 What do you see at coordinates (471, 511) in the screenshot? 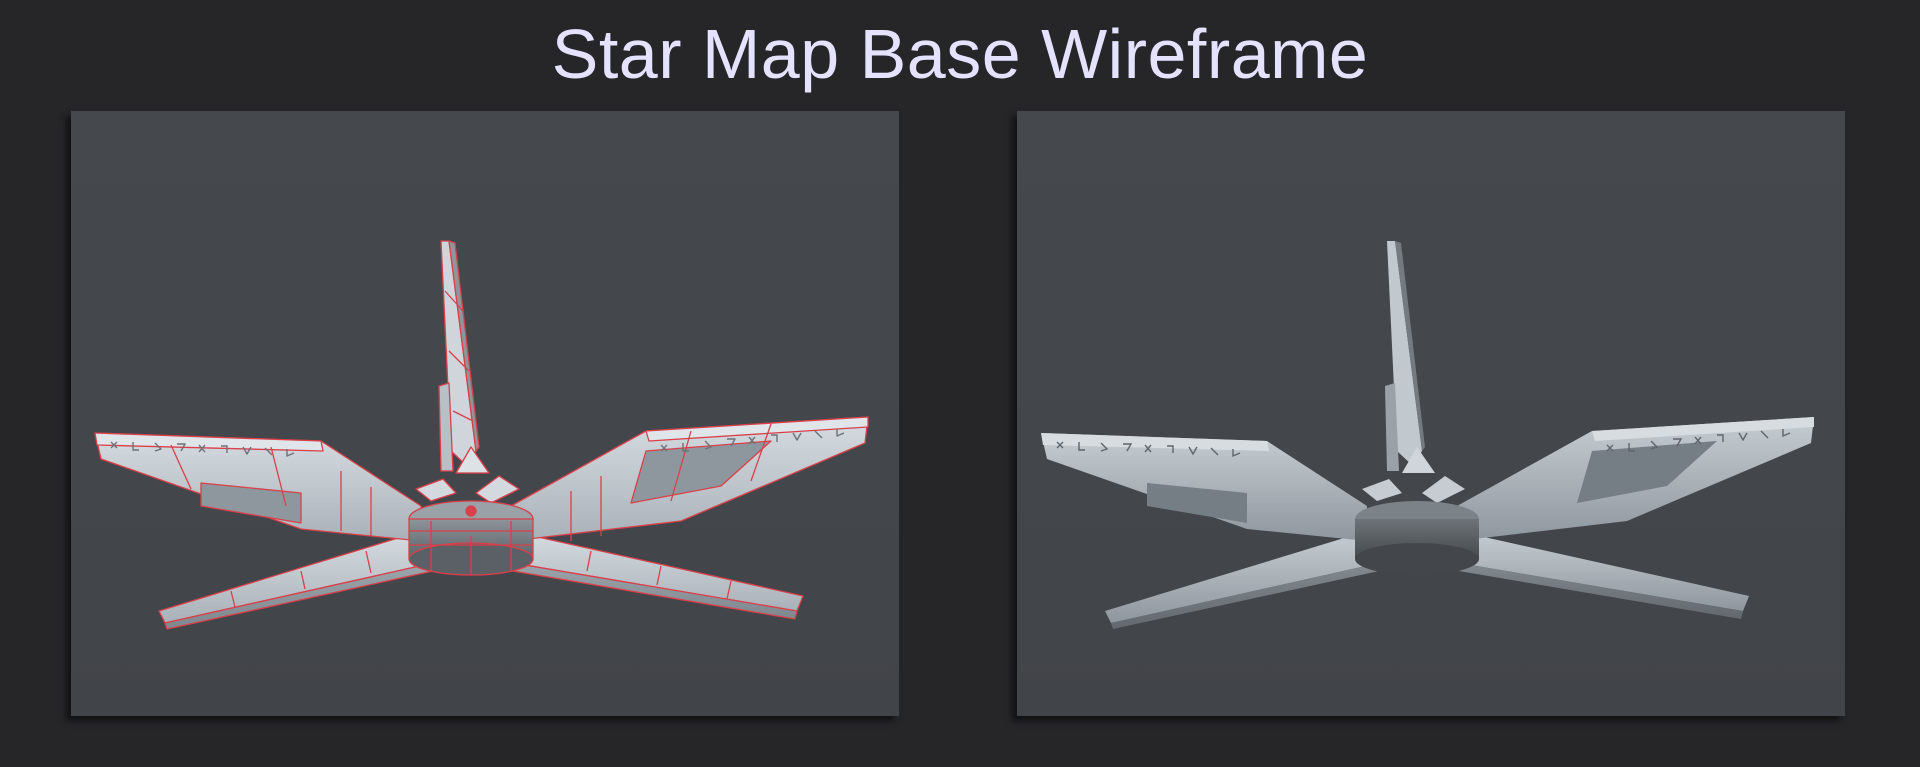
I see `hub-core-light` at bounding box center [471, 511].